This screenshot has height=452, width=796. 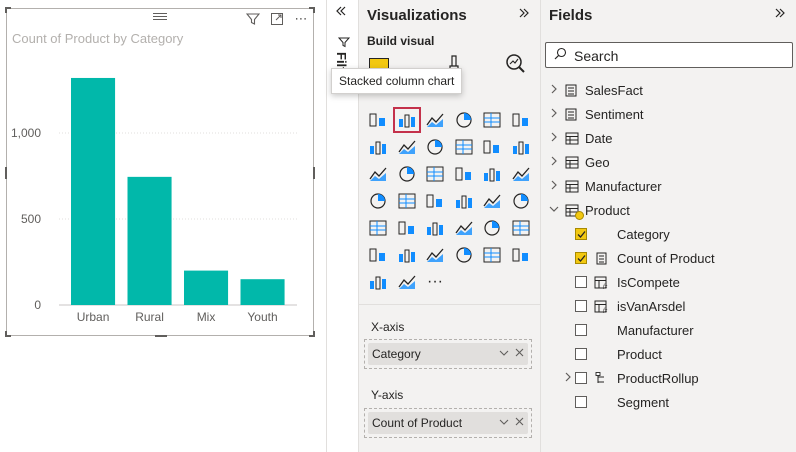 What do you see at coordinates (406, 120) in the screenshot?
I see `stacked-column-chart-icon` at bounding box center [406, 120].